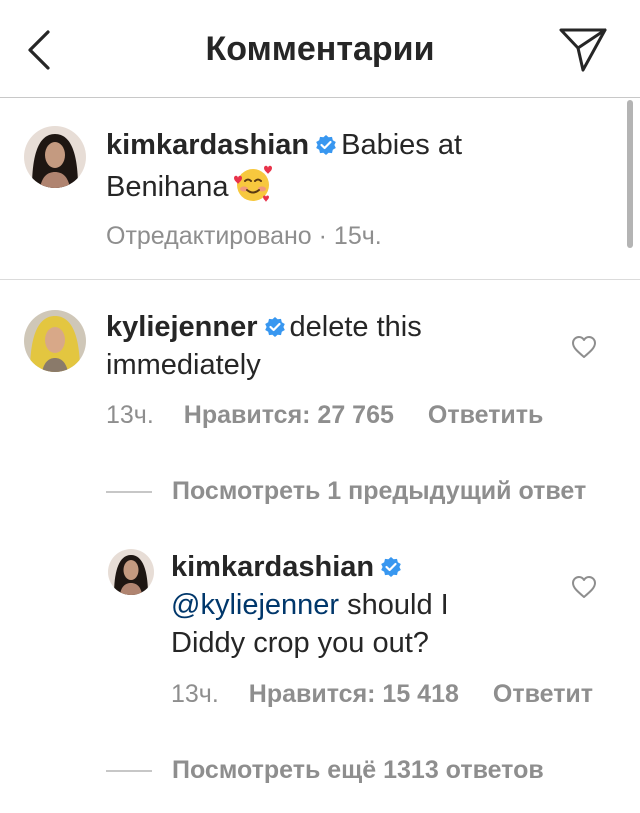 The image size is (640, 813). What do you see at coordinates (289, 415) in the screenshot?
I see `likes-count: Нравится: 27 765` at bounding box center [289, 415].